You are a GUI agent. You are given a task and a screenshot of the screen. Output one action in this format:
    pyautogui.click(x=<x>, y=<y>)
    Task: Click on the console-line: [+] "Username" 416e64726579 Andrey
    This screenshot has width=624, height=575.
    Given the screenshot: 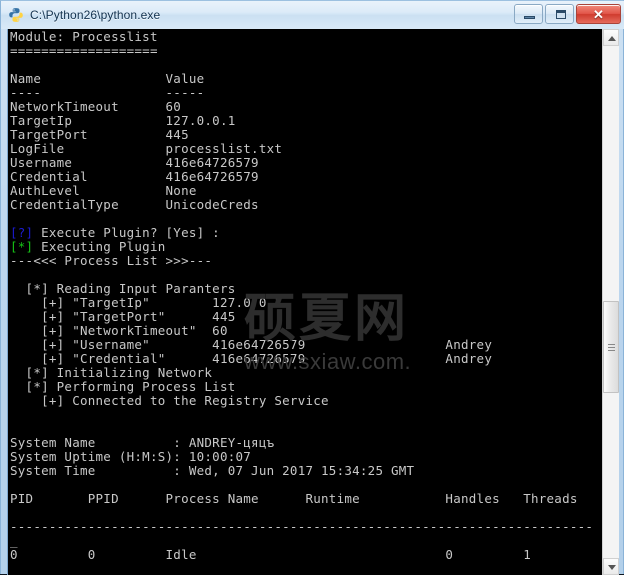 What is the action you would take?
    pyautogui.click(x=251, y=344)
    